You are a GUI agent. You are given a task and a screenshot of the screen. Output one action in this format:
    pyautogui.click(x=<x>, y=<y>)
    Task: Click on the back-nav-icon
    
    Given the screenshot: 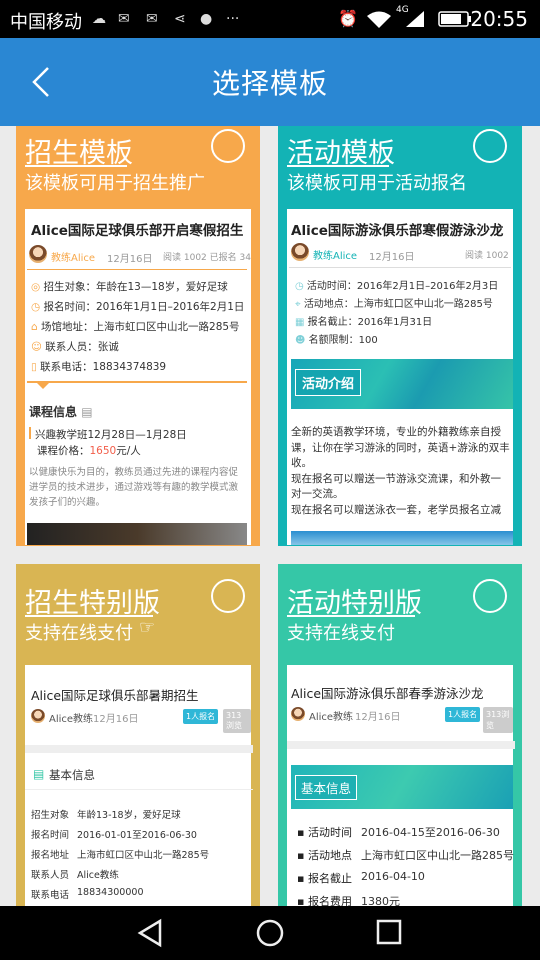 What is the action you would take?
    pyautogui.click(x=151, y=933)
    